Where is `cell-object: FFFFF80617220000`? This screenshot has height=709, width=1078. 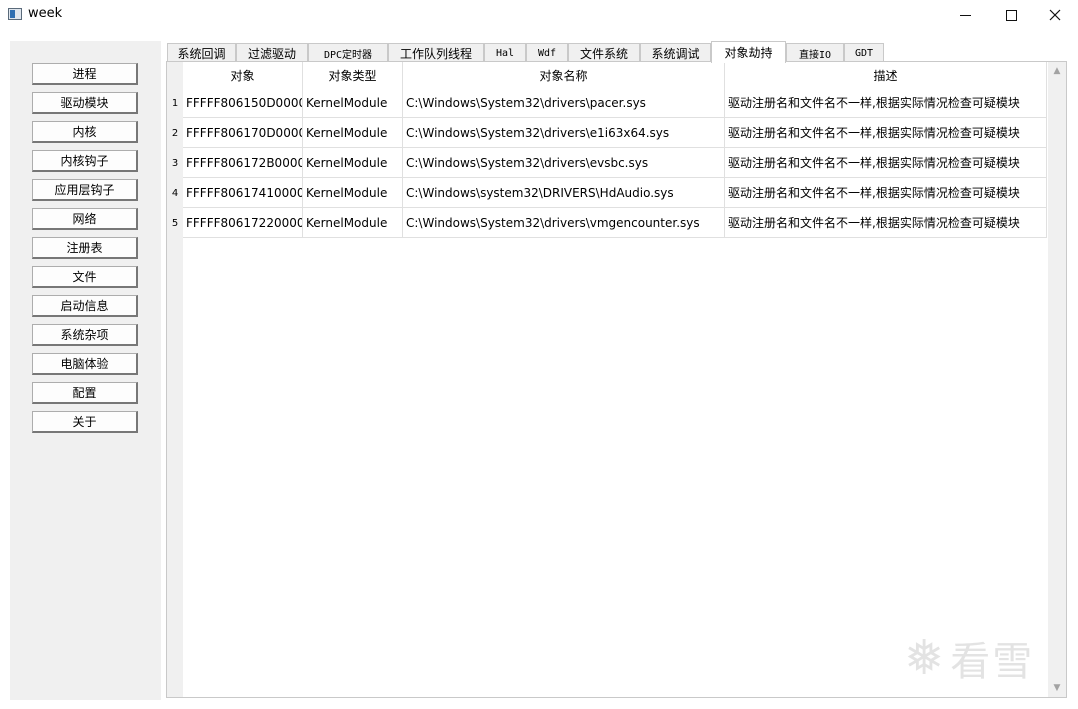
cell-object: FFFFF80617220000 is located at coordinates (243, 223).